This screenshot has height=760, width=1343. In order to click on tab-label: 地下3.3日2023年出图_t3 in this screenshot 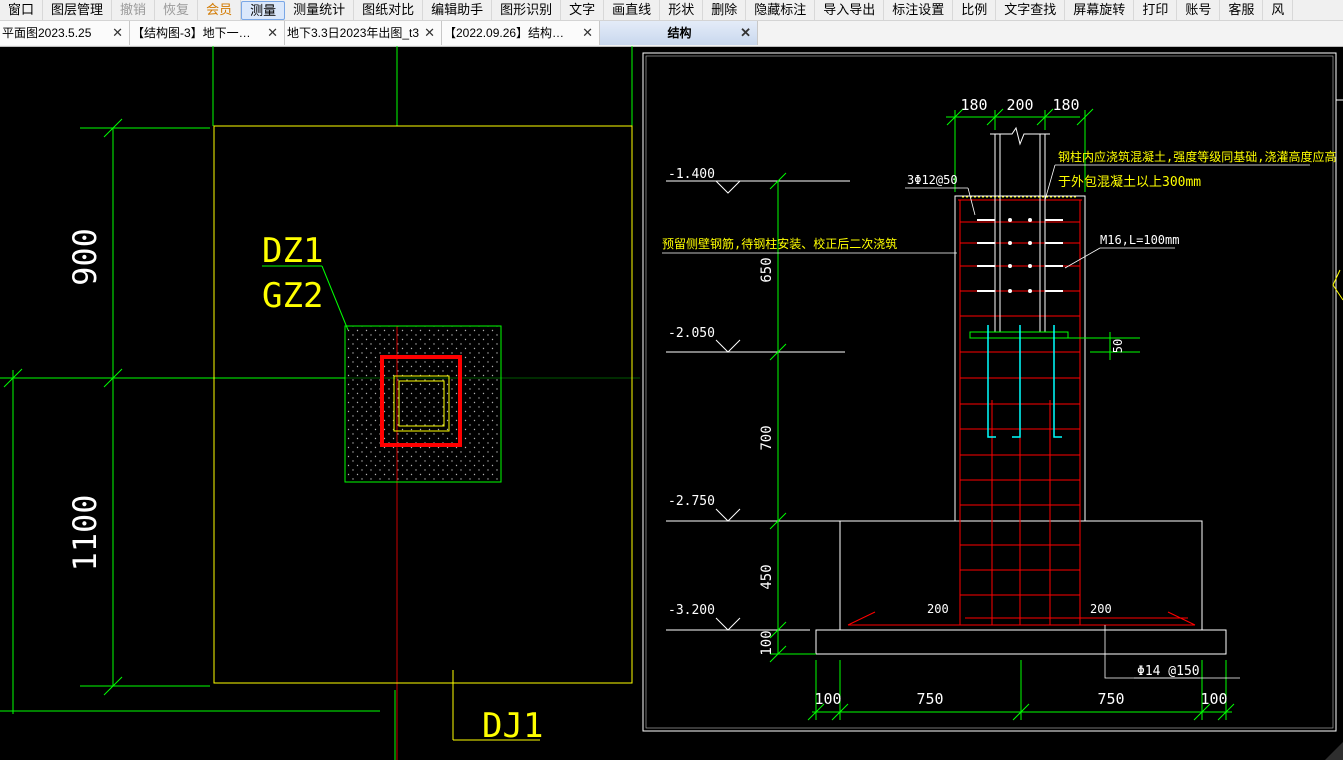, I will do `click(353, 33)`.